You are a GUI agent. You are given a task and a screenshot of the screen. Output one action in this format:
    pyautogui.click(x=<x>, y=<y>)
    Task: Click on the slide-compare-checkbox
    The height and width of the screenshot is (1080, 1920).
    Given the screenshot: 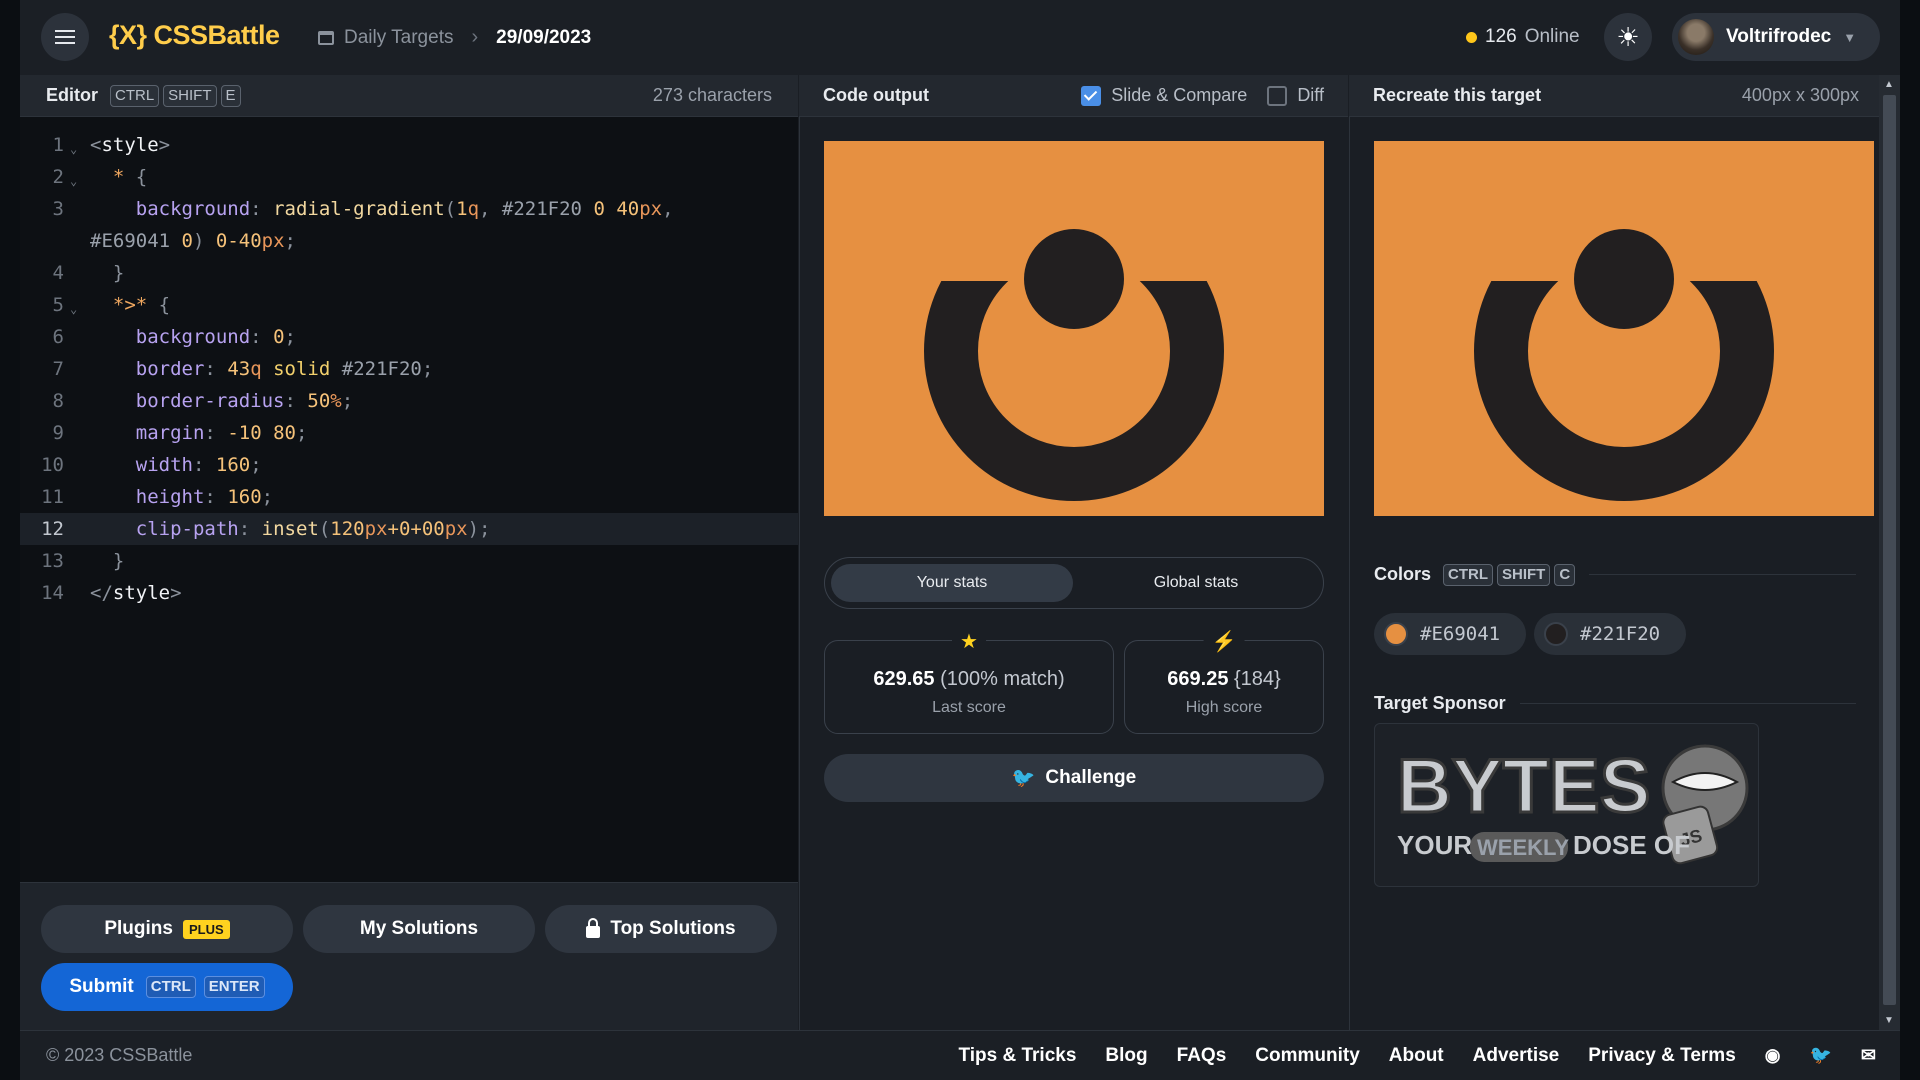 What is the action you would take?
    pyautogui.click(x=1091, y=95)
    